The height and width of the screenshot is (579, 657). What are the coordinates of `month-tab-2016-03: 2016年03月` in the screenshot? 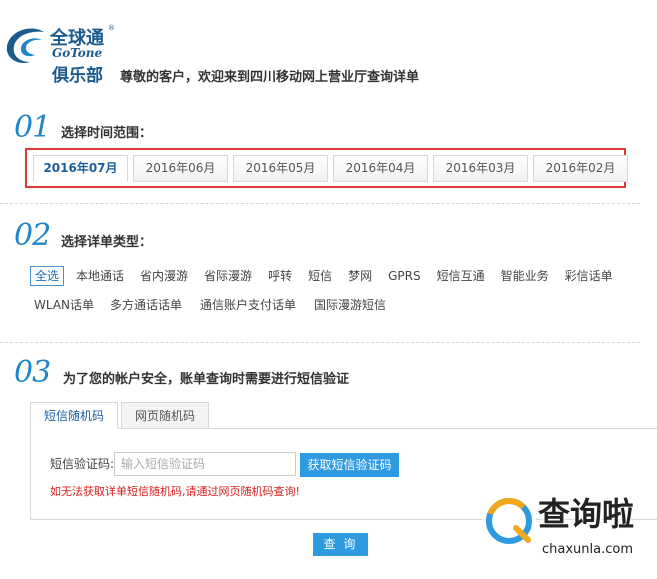 It's located at (480, 168).